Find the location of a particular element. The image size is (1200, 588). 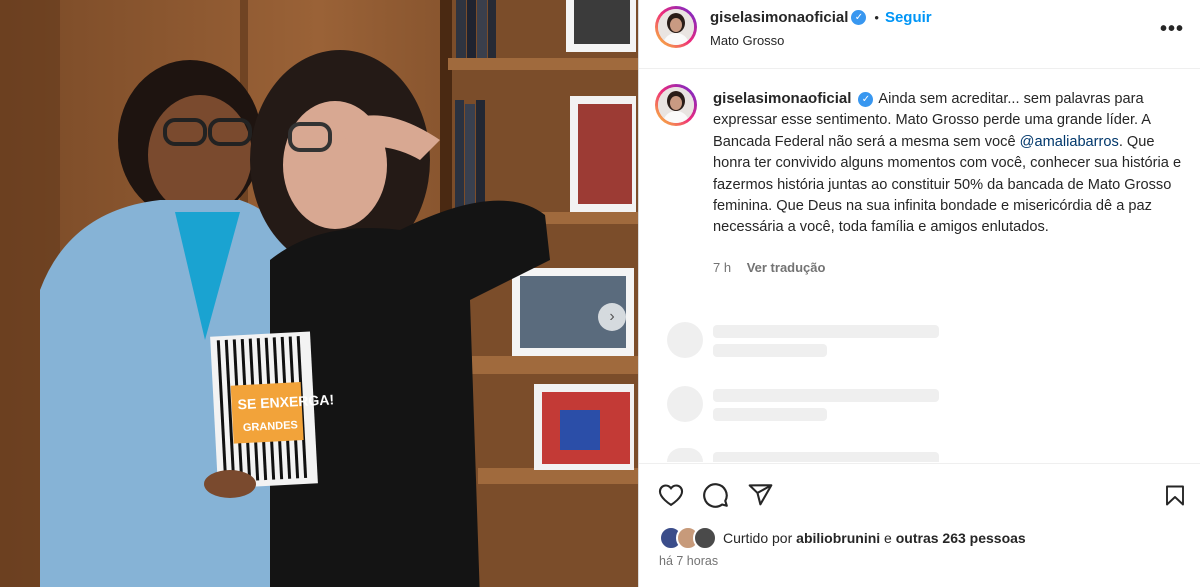

caption-avatar-image is located at coordinates (676, 105).